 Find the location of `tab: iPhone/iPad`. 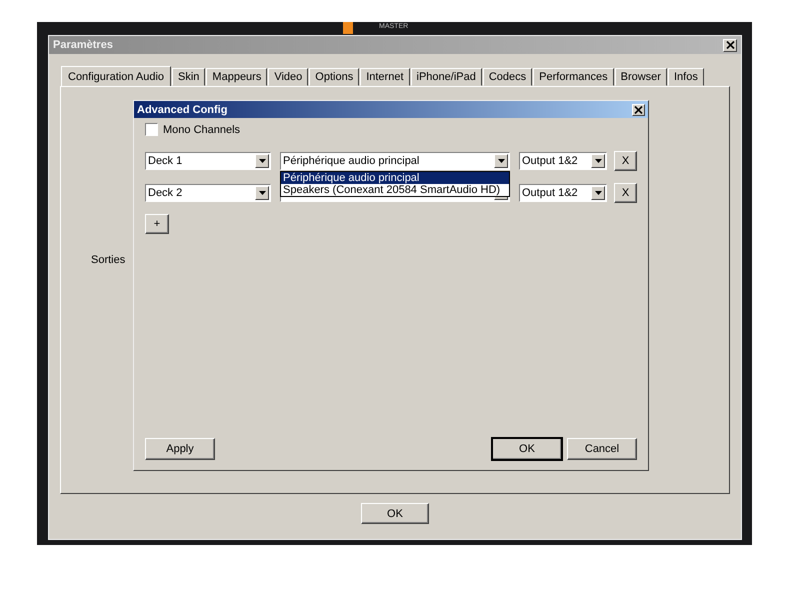

tab: iPhone/iPad is located at coordinates (446, 77).